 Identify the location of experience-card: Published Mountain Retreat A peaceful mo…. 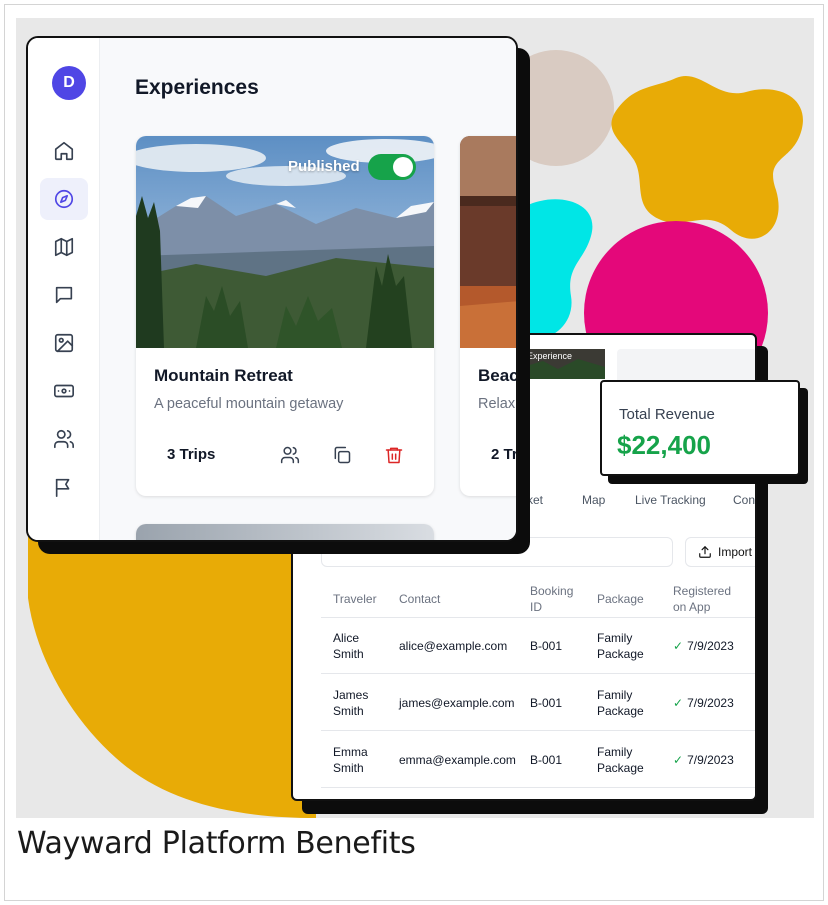
(285, 316).